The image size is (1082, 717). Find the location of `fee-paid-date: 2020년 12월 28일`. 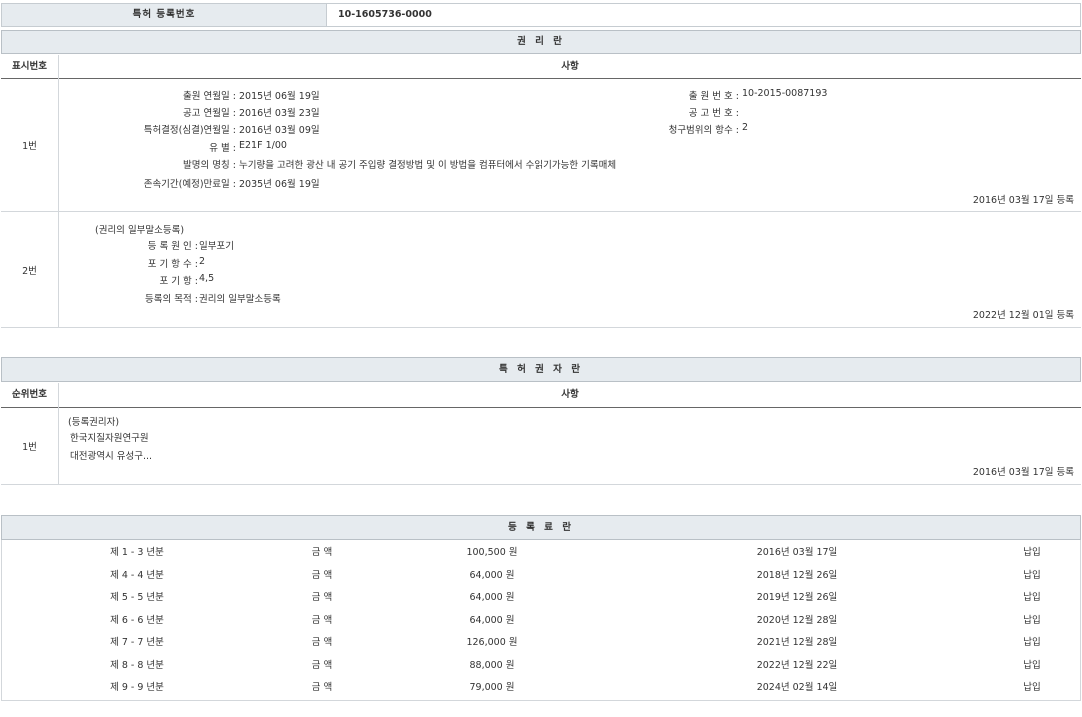

fee-paid-date: 2020년 12월 28일 is located at coordinates (797, 621).